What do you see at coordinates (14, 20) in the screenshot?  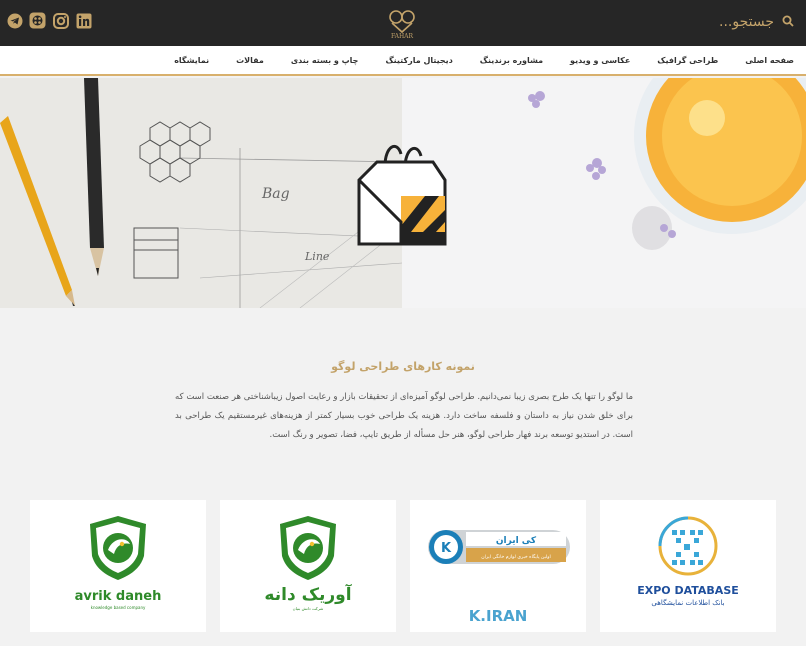 I see `telegram-icon` at bounding box center [14, 20].